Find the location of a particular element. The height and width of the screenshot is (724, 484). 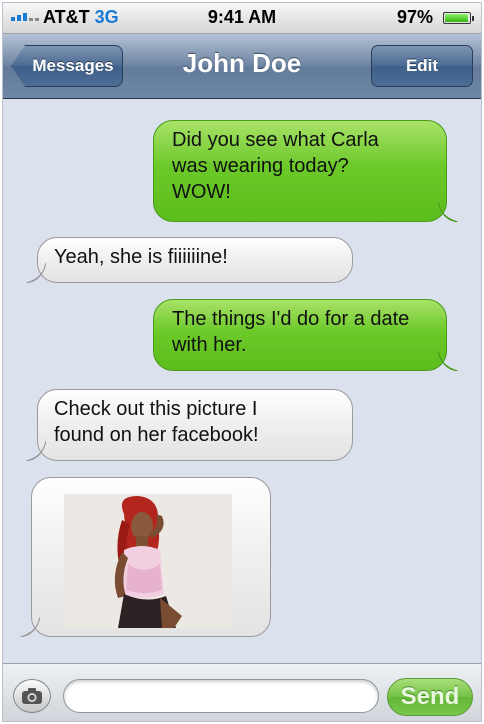

send-button: Send is located at coordinates (430, 697).